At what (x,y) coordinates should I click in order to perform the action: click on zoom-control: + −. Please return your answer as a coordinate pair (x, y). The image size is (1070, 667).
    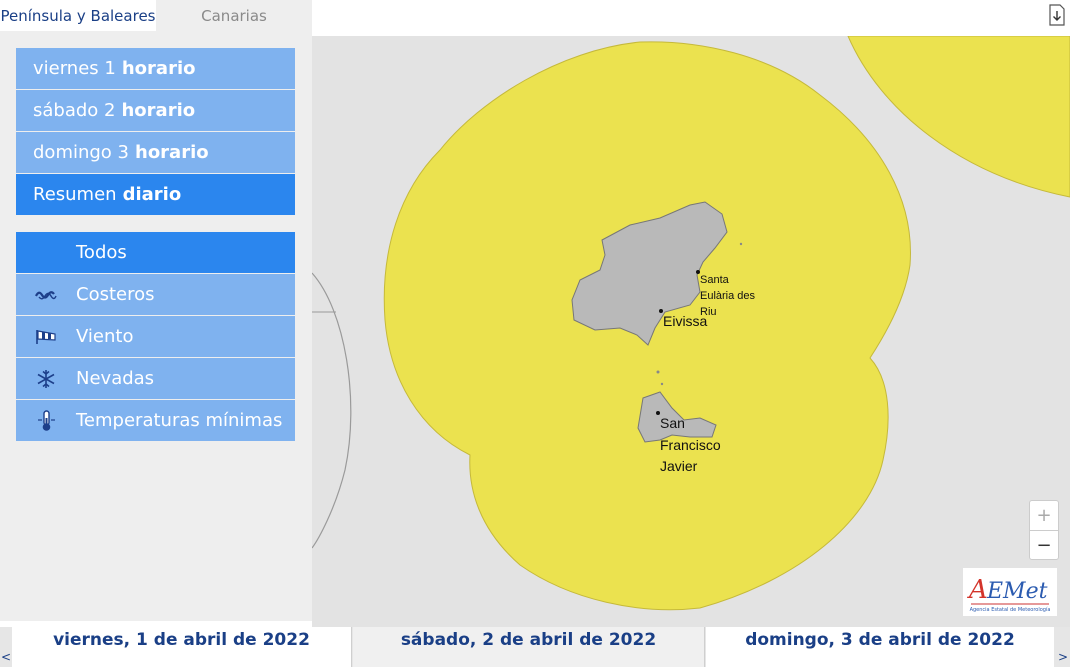
    Looking at the image, I should click on (1044, 530).